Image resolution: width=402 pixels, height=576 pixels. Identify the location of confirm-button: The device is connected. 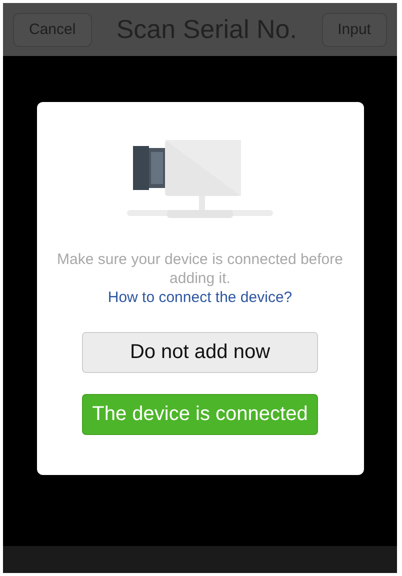
(200, 414).